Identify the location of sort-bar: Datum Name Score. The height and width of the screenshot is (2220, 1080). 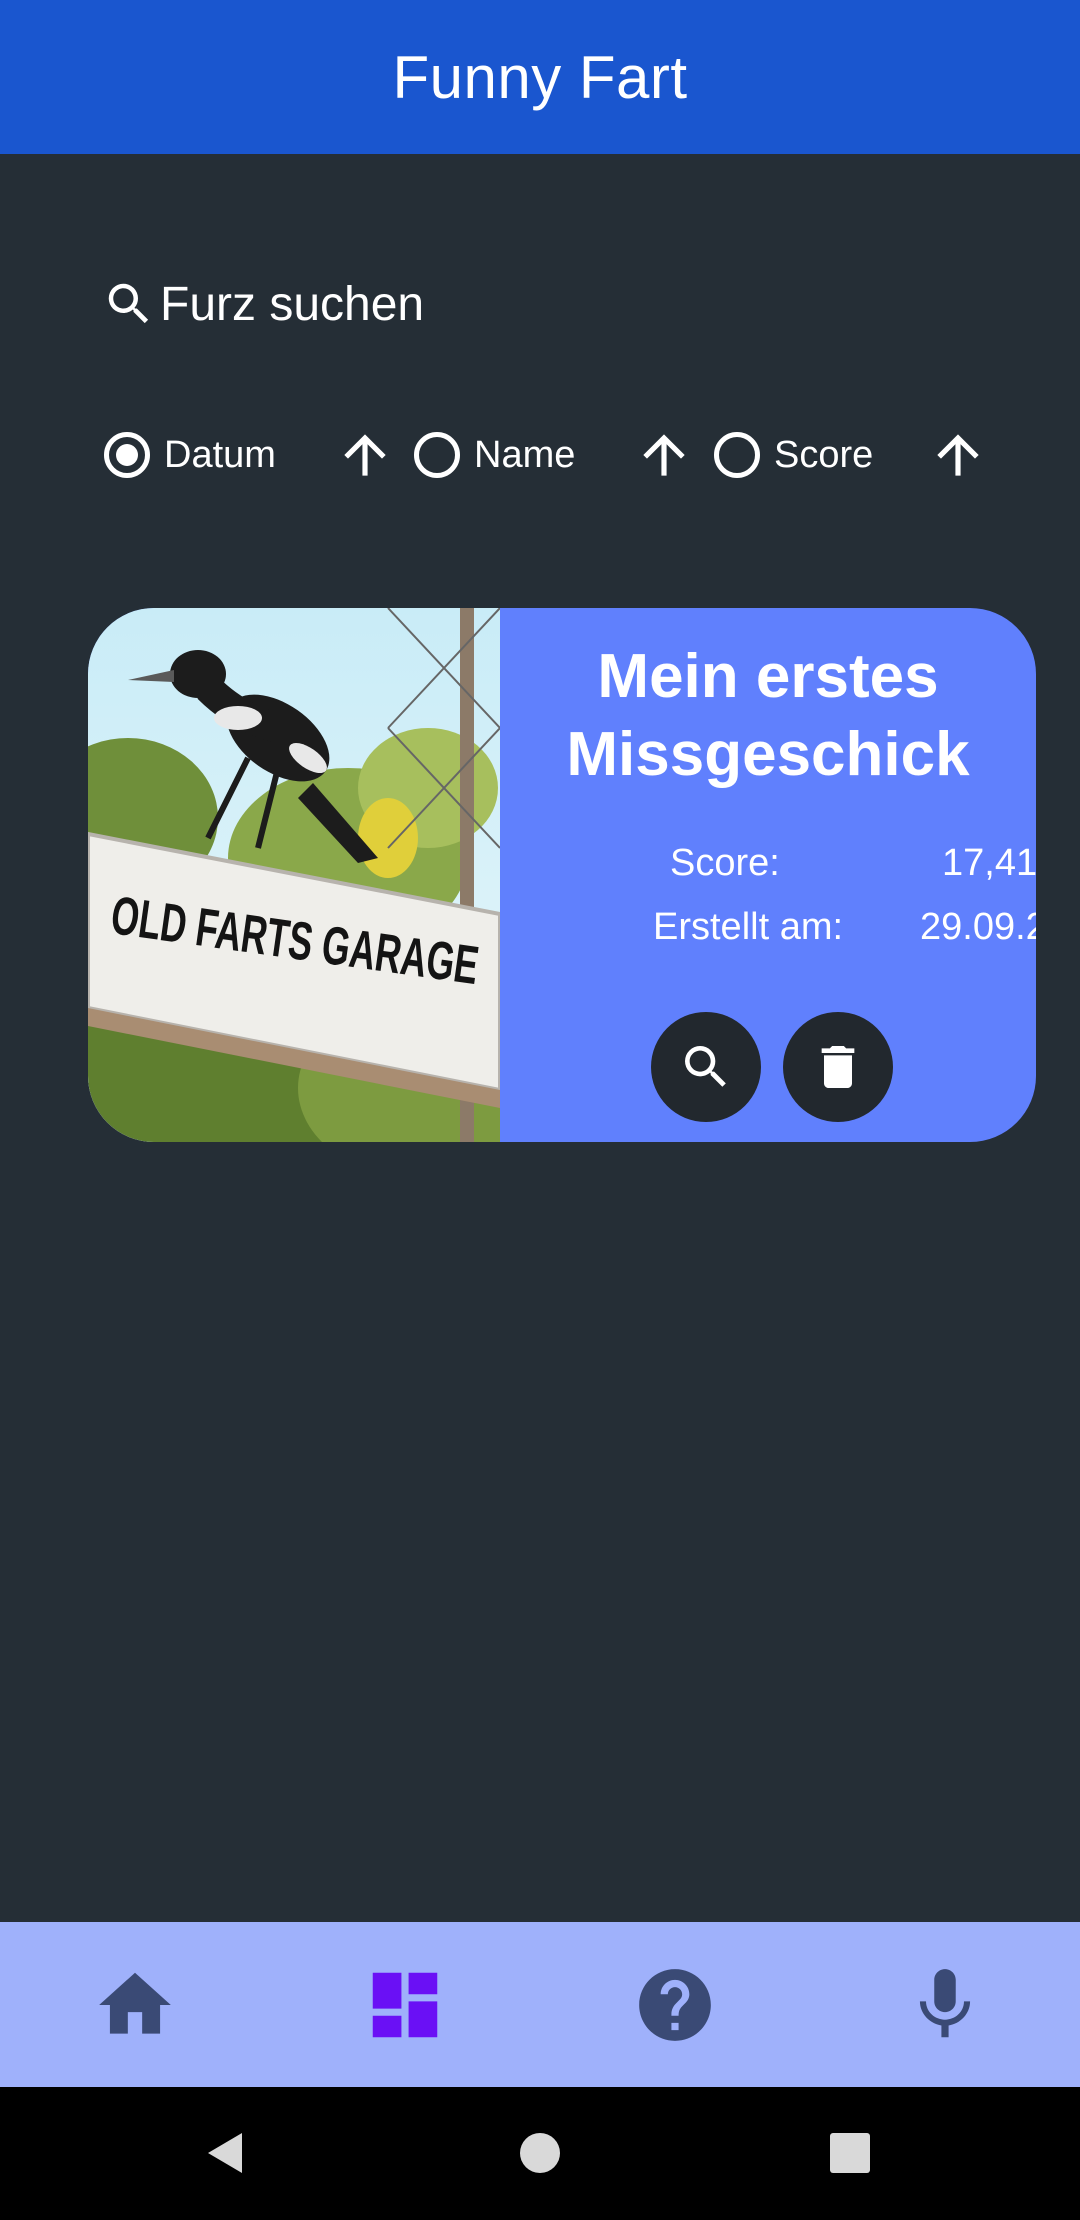
(540, 455).